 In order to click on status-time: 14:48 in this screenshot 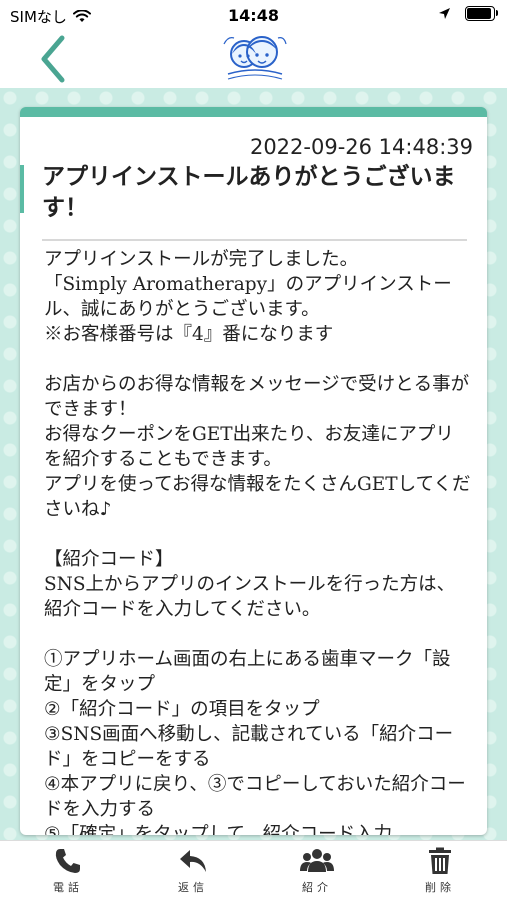, I will do `click(253, 15)`.